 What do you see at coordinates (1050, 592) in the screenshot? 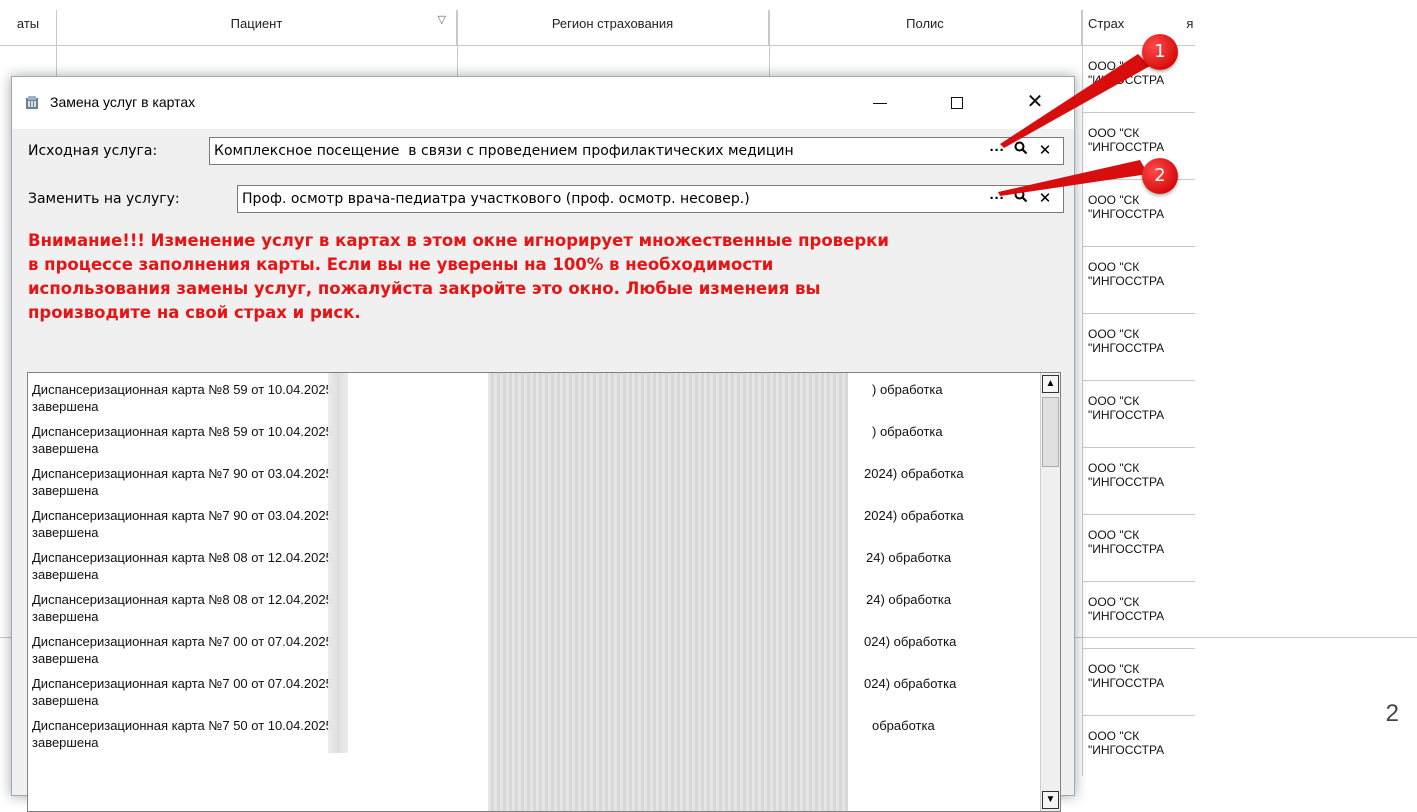
I see `list-scrollbar: ▲ ▼` at bounding box center [1050, 592].